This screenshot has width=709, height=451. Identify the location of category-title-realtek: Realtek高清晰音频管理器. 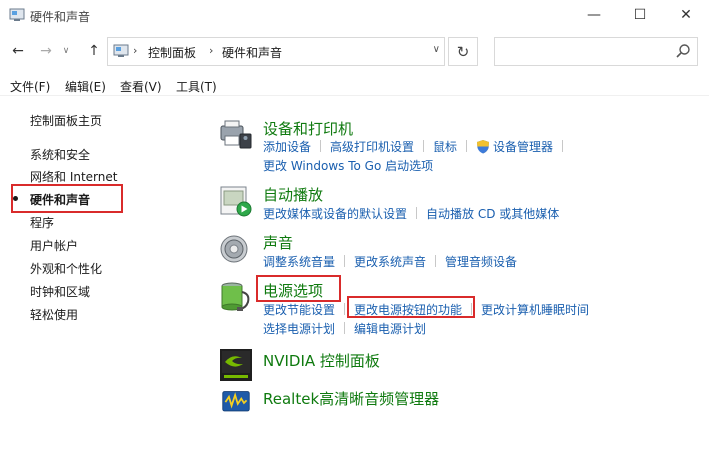
(351, 398).